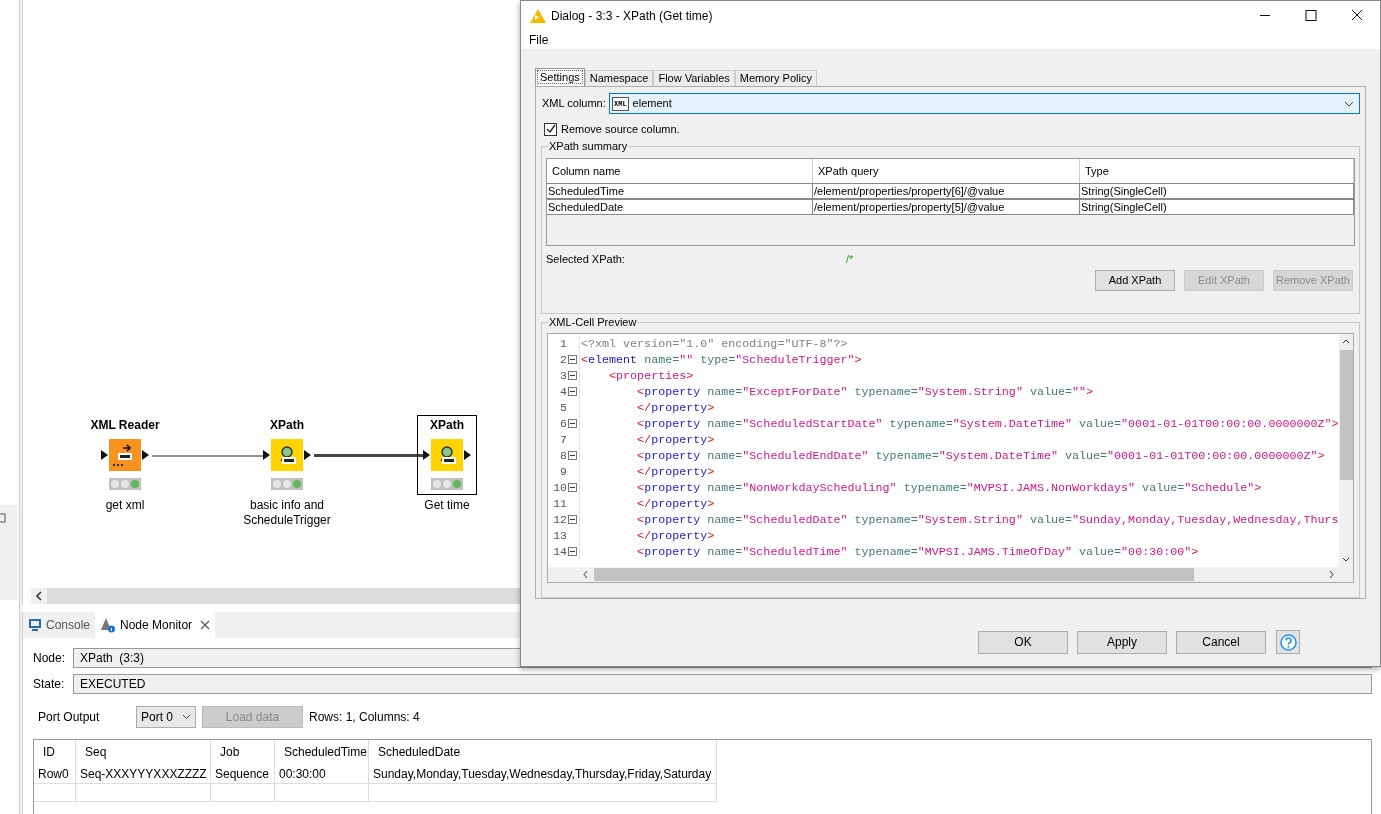 The image size is (1381, 814). Describe the element at coordinates (55, 774) in the screenshot. I see `table-cell: Row0` at that location.